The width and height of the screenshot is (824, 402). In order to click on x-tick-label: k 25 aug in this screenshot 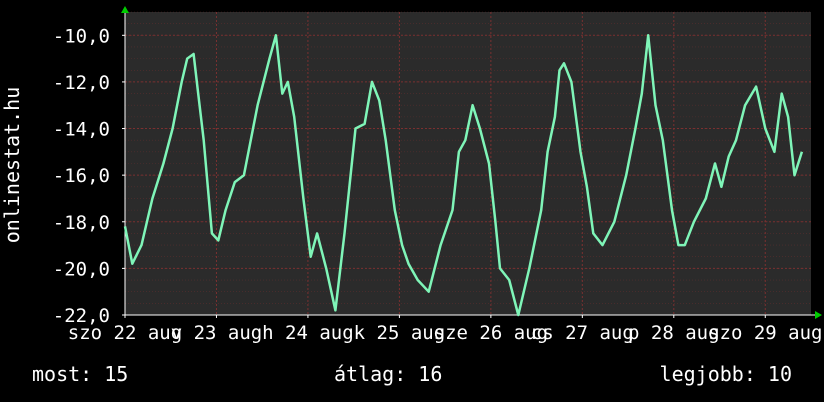, I will do `click(400, 333)`.